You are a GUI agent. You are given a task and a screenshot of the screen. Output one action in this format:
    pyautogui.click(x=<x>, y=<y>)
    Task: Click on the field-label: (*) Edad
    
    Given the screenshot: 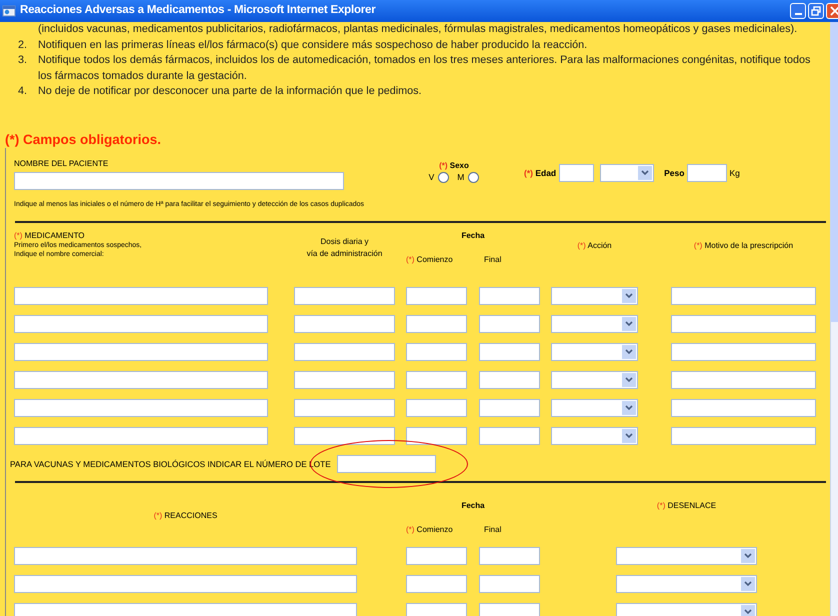 What is the action you would take?
    pyautogui.click(x=540, y=173)
    